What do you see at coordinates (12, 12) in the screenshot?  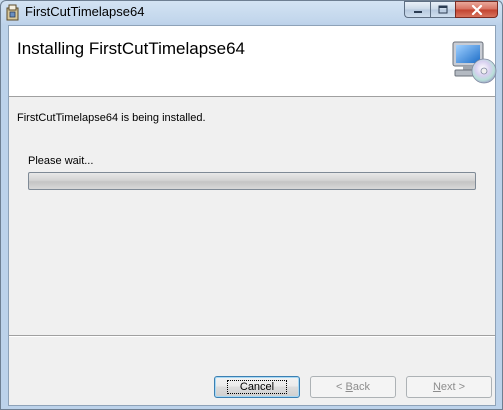 I see `installer-package-icon` at bounding box center [12, 12].